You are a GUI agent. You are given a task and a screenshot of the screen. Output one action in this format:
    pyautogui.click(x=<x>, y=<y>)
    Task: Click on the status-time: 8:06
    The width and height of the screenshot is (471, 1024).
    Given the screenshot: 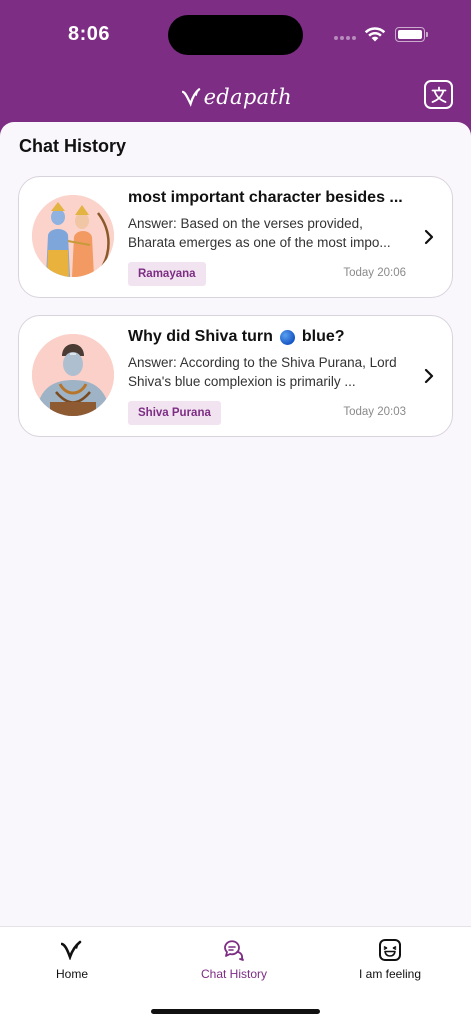 What is the action you would take?
    pyautogui.click(x=89, y=34)
    